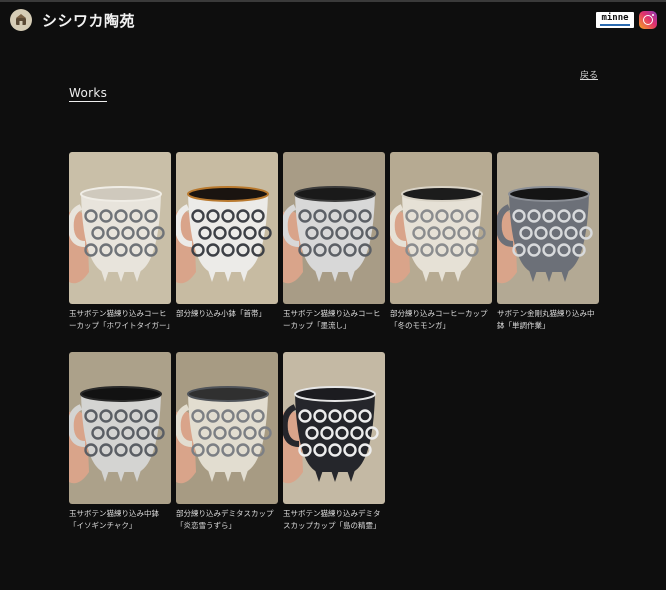 This screenshot has width=666, height=590. Describe the element at coordinates (21, 20) in the screenshot. I see `kiln-logo-icon` at that location.